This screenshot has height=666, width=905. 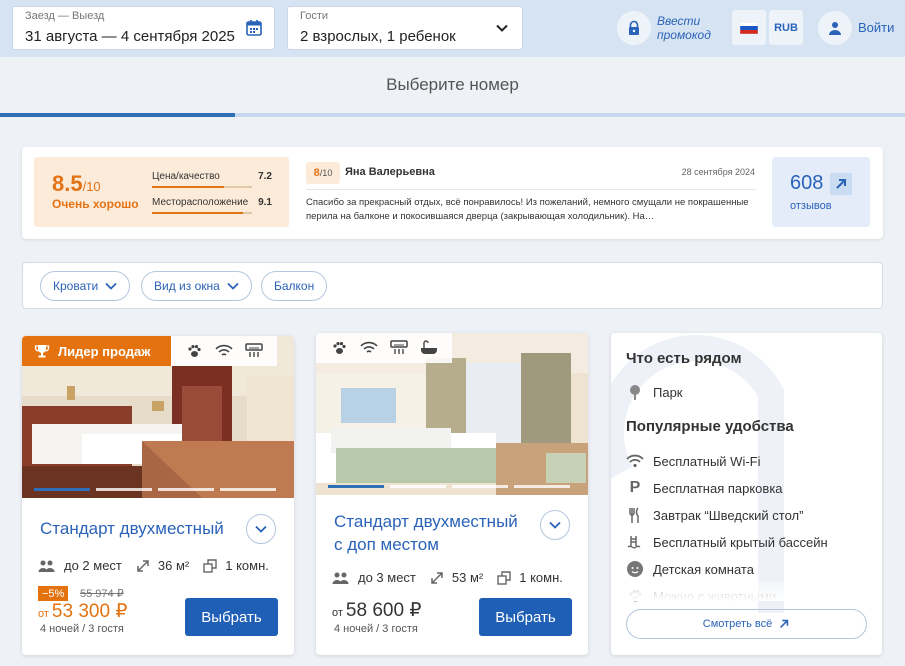 I want to click on chevron-down-icon, so click(x=233, y=286).